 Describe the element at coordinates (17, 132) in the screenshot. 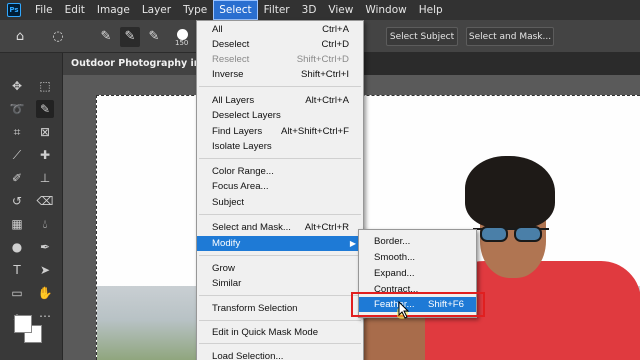

I see `crop-tool-icon: ⌗` at that location.